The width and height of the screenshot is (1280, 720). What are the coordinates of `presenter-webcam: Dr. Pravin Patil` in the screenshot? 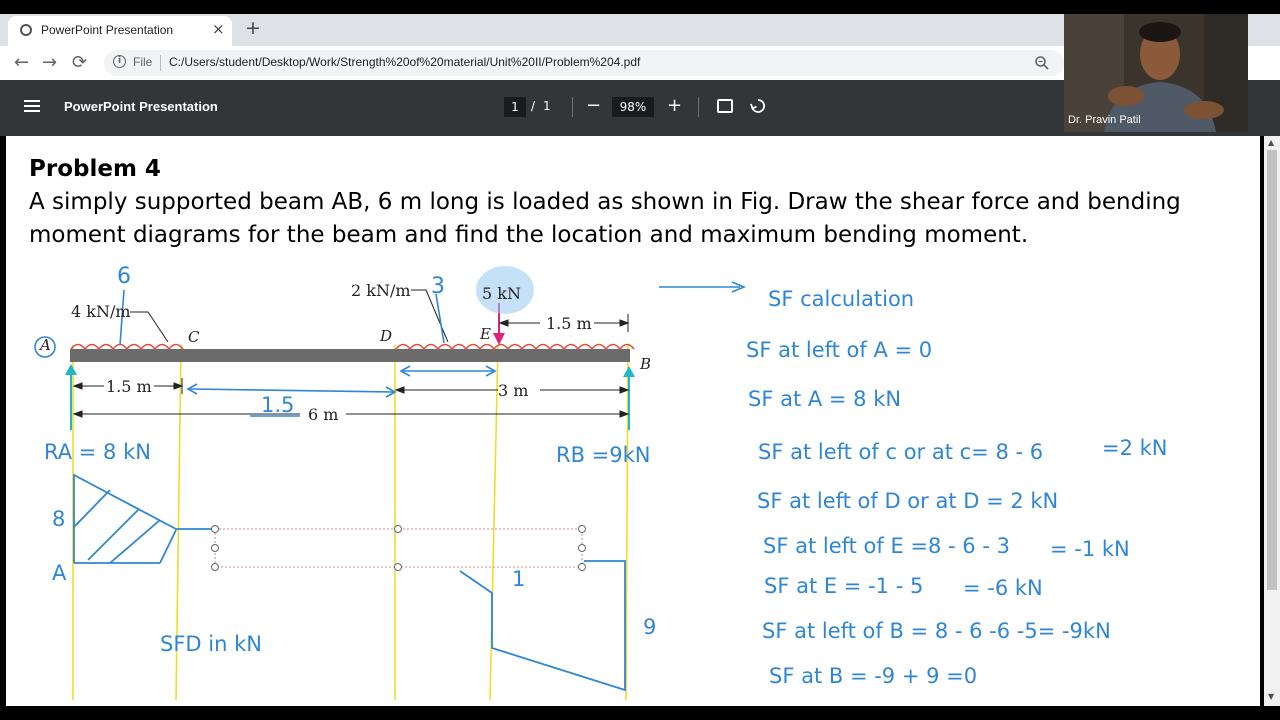 It's located at (1156, 73).